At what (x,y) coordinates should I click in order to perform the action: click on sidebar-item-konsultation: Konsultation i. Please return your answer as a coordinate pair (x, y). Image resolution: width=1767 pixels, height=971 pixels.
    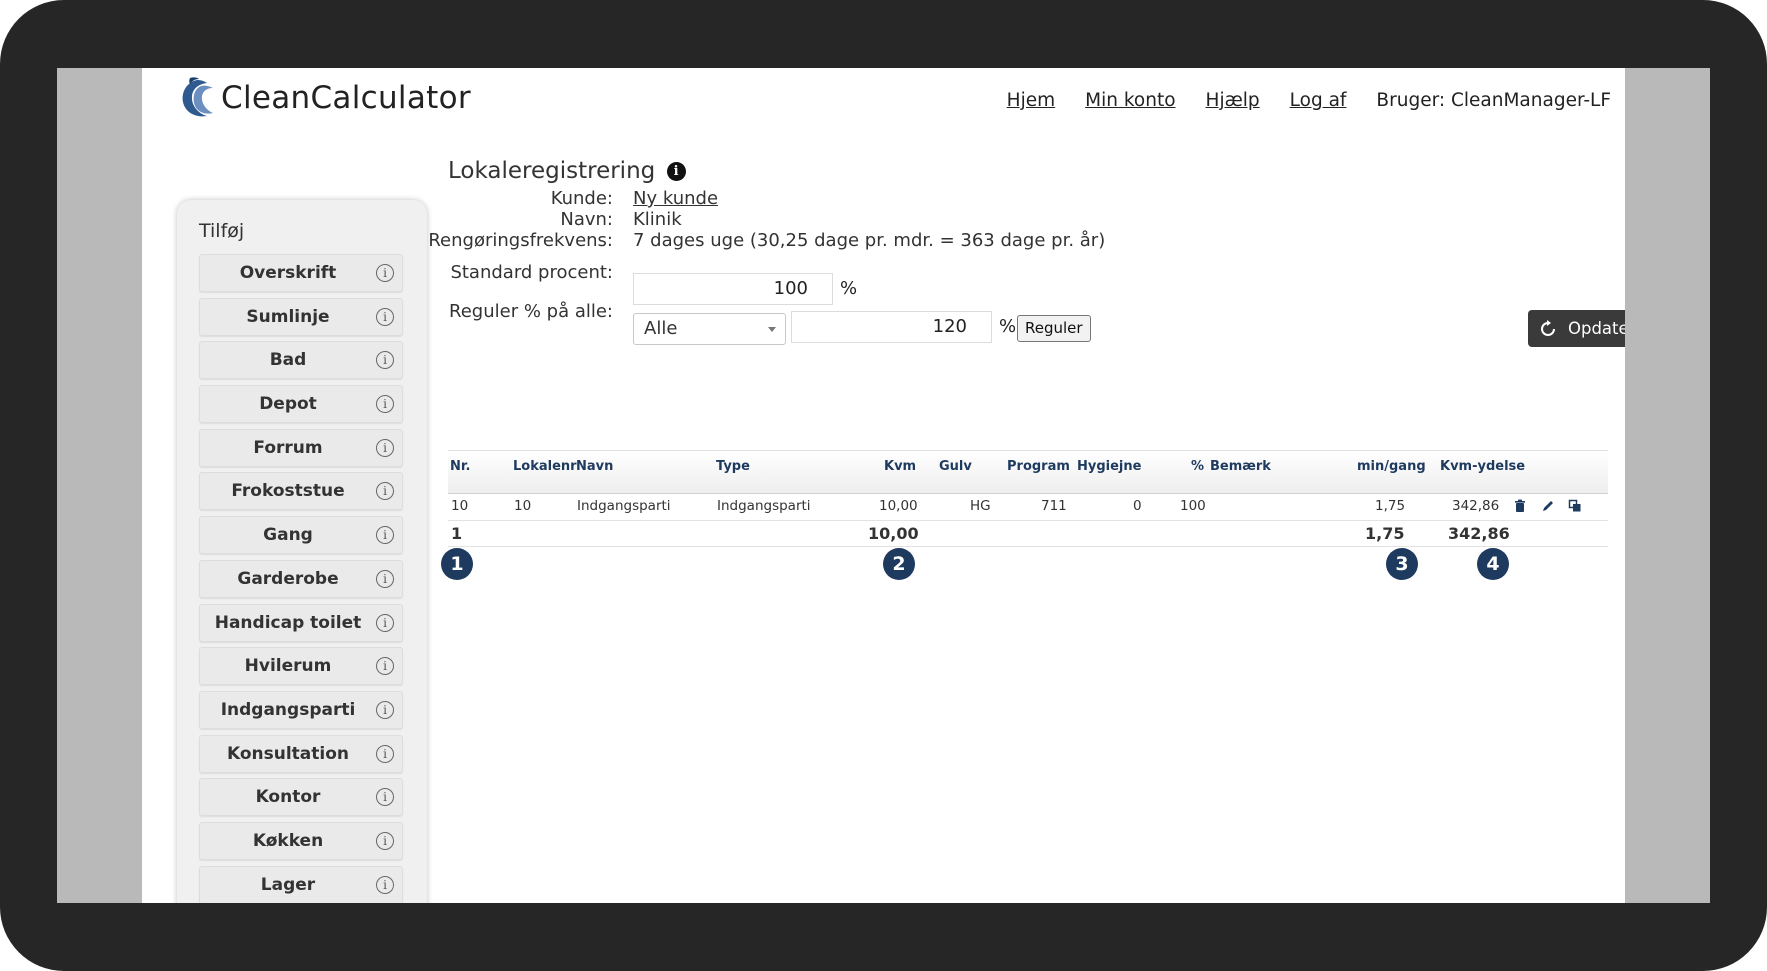
    Looking at the image, I should click on (301, 753).